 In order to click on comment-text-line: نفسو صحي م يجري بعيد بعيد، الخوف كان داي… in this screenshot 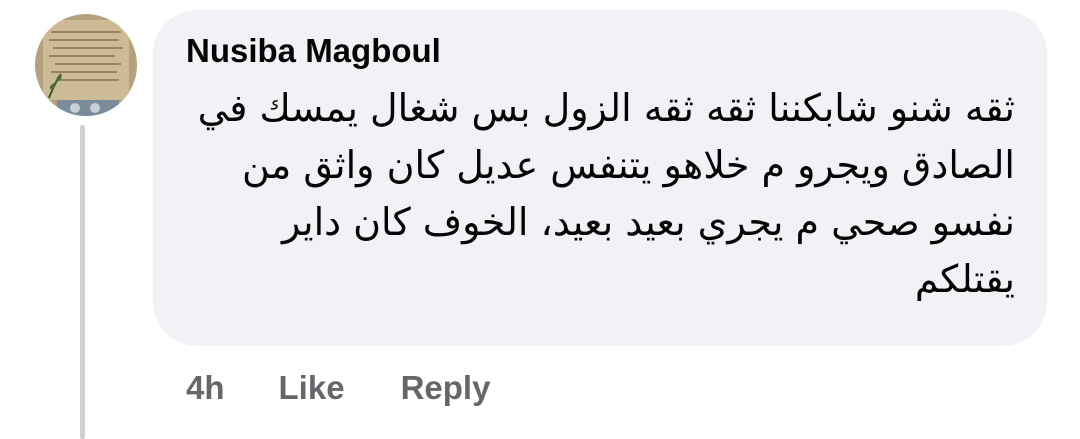, I will do `click(648, 222)`.